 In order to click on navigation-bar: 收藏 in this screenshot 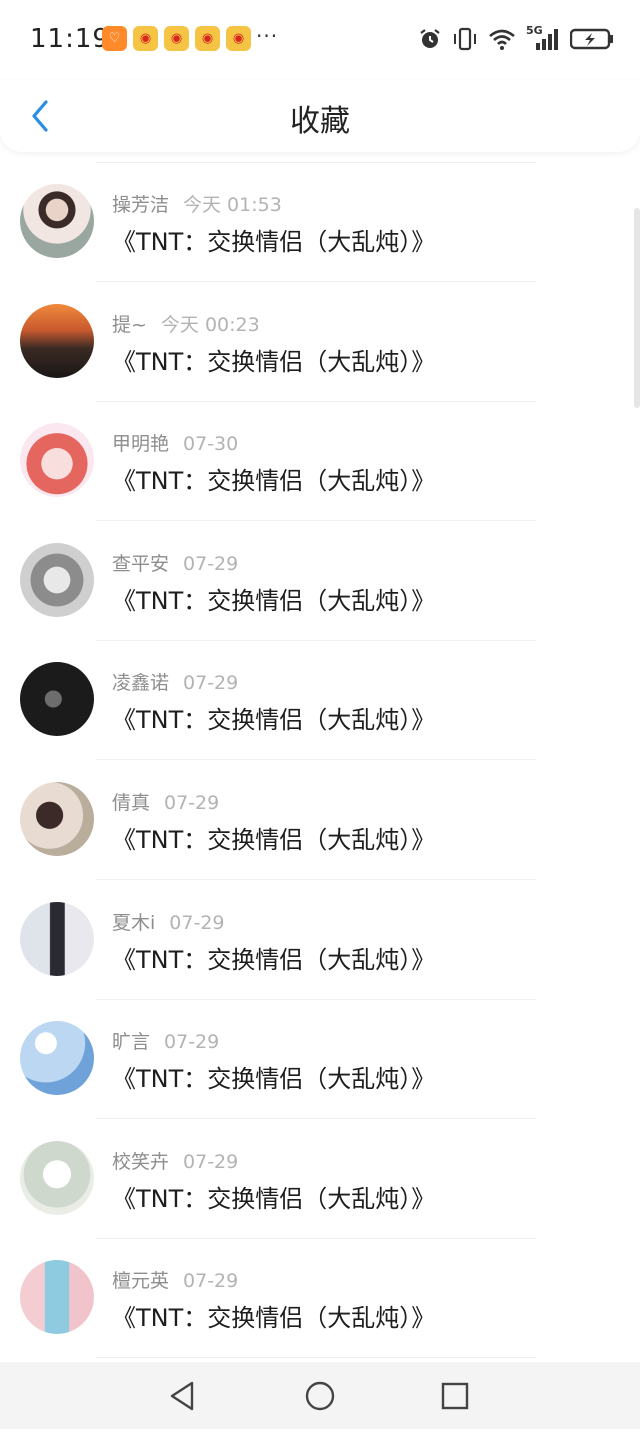, I will do `click(320, 116)`.